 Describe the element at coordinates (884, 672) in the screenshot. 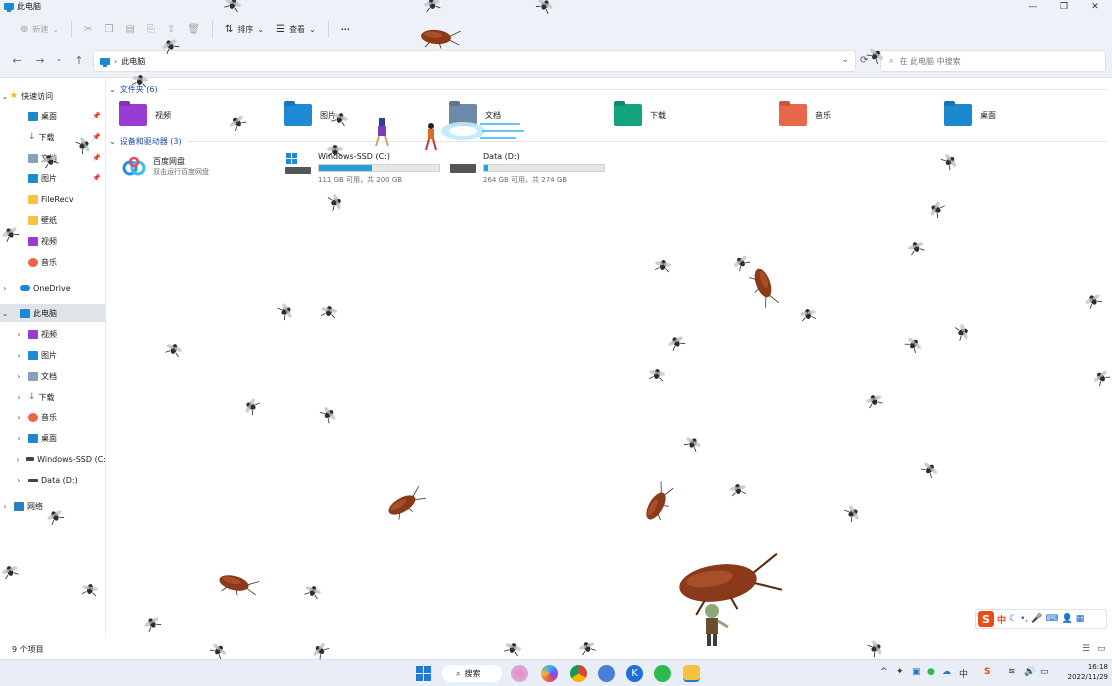

I see `tray-overflow-icon: ^` at that location.